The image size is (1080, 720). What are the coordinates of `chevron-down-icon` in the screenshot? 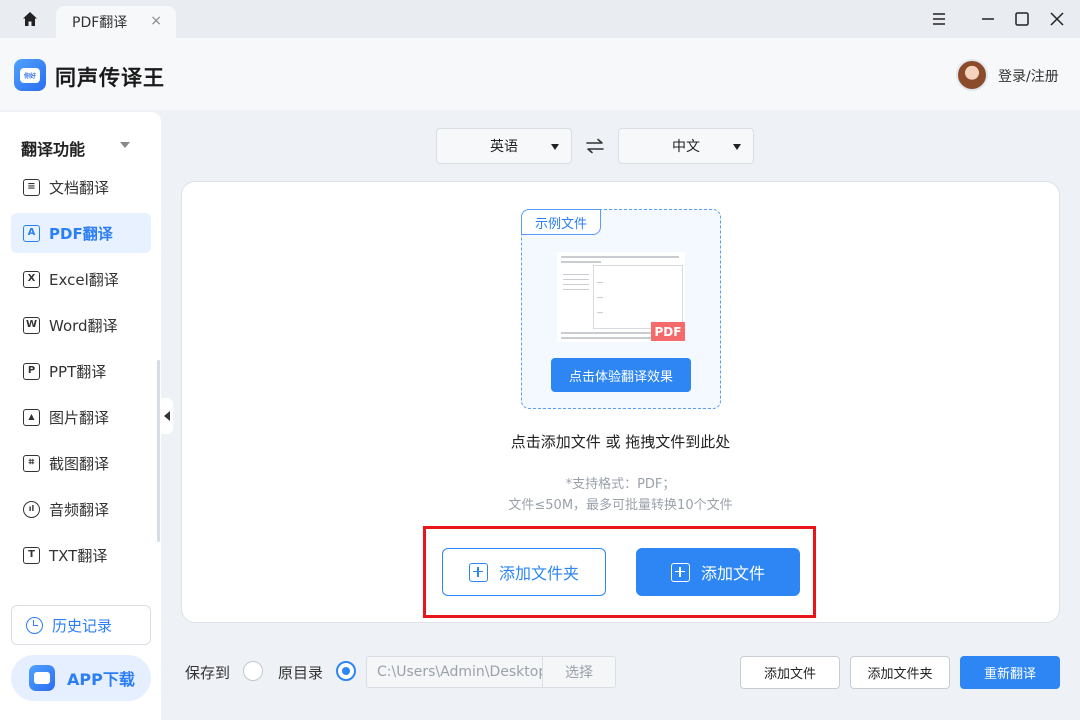 It's located at (125, 145).